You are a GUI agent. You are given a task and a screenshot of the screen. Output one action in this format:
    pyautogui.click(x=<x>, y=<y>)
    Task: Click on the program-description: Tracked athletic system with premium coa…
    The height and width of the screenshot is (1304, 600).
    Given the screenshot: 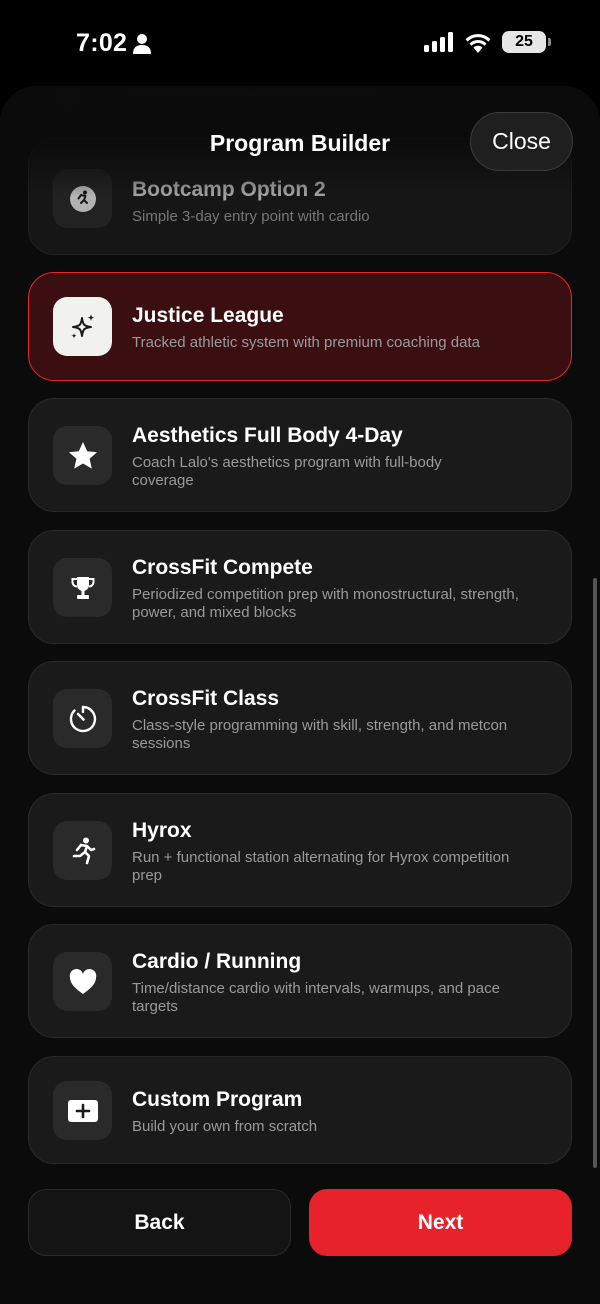 What is the action you would take?
    pyautogui.click(x=306, y=342)
    